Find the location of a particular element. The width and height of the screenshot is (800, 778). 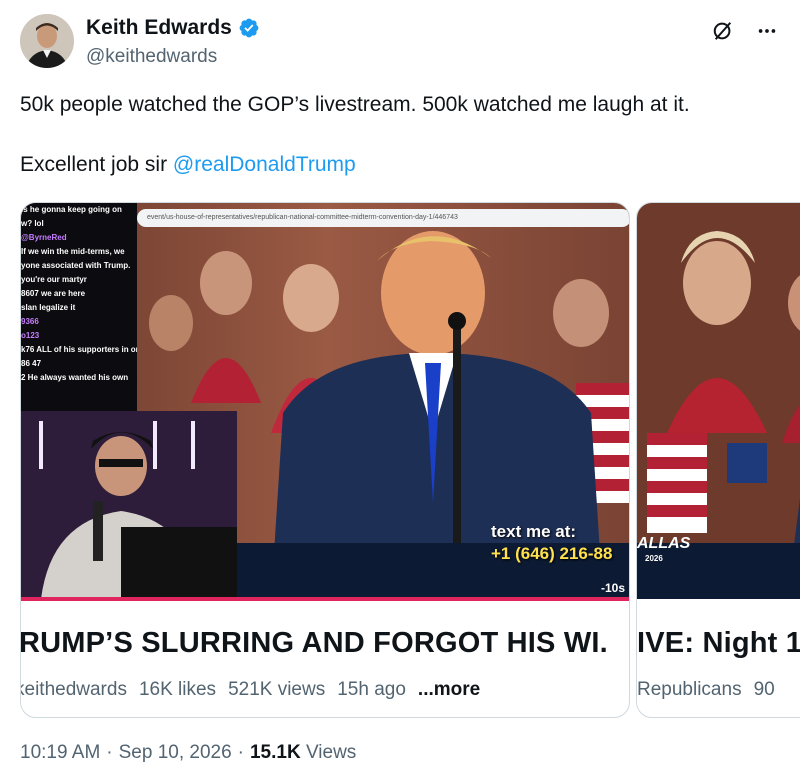

chat-line: @ByrneRed is located at coordinates (44, 237).